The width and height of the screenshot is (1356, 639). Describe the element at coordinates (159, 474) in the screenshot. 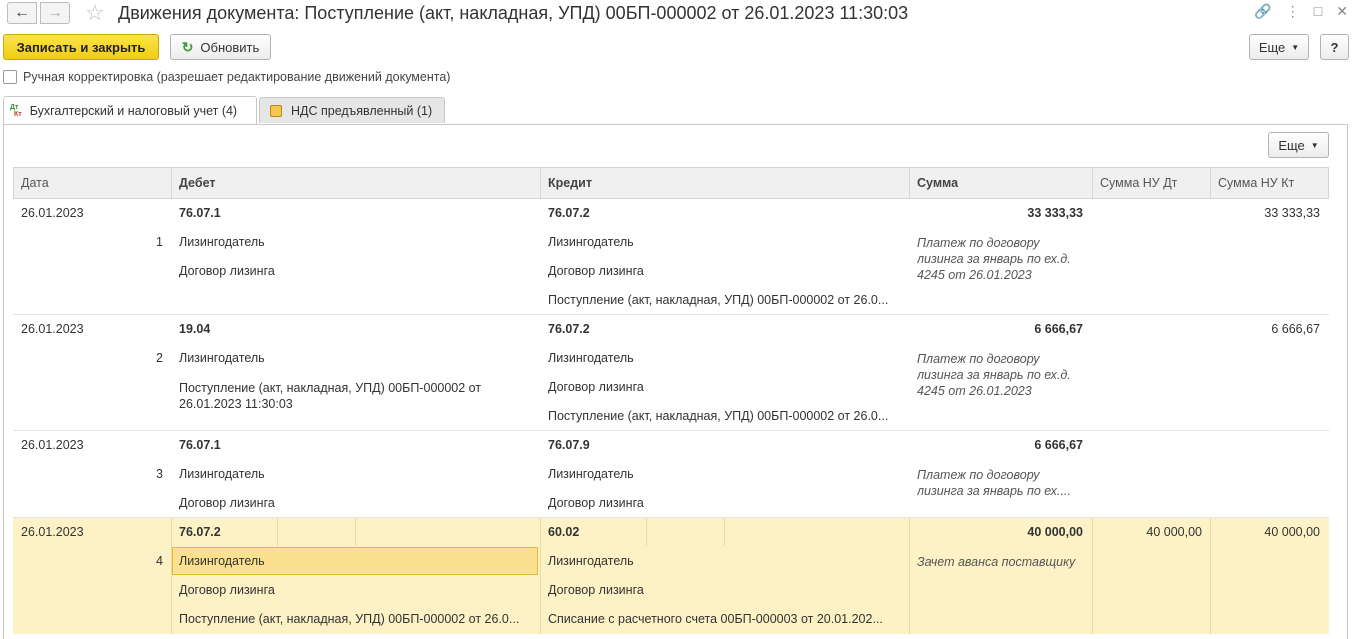

I see `row-number: 3` at that location.